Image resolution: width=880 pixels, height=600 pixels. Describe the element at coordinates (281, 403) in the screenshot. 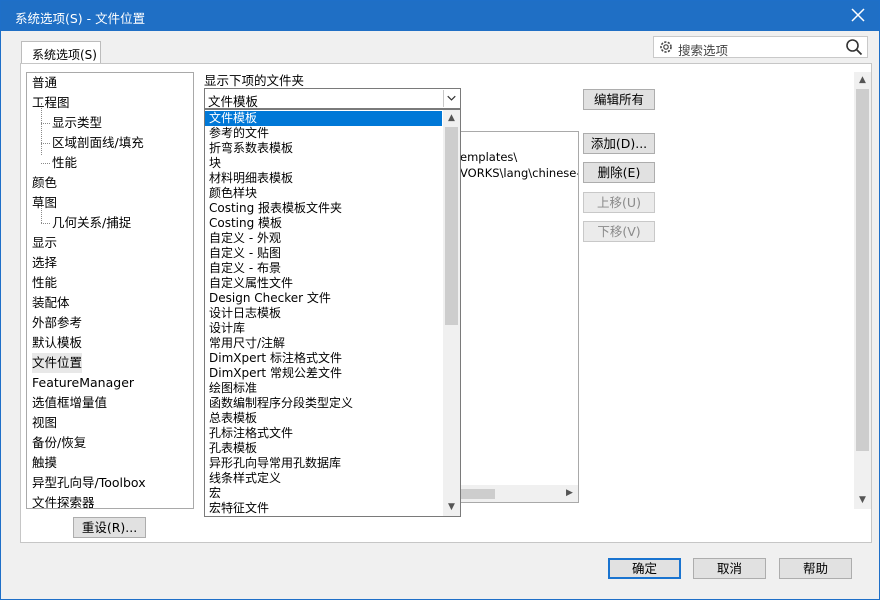

I see `dropdown-option: 函数编制程序分段类型定义` at that location.